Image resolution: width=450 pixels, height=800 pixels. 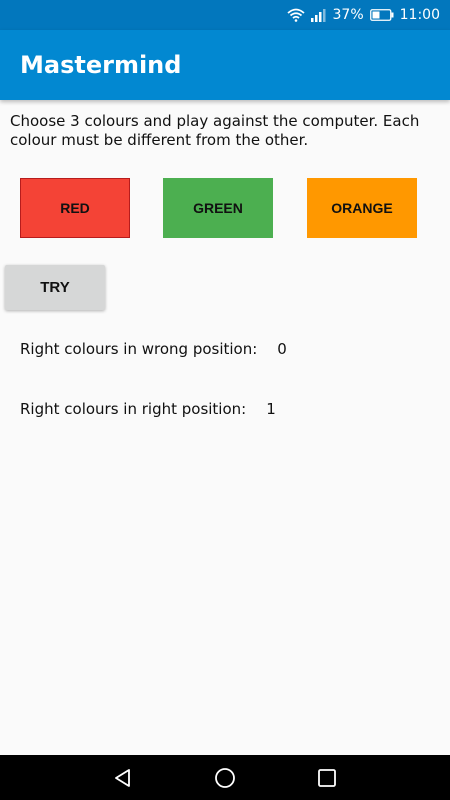 What do you see at coordinates (348, 15) in the screenshot?
I see `battery-percent: 37%` at bounding box center [348, 15].